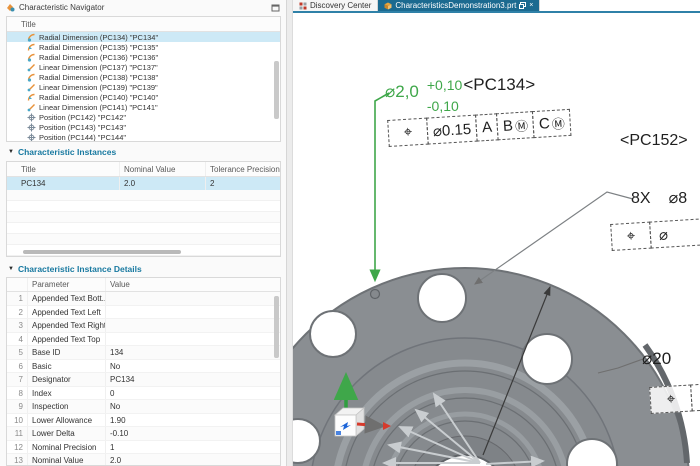 The height and width of the screenshot is (466, 700). I want to click on close-tab-icon: ×, so click(531, 5).